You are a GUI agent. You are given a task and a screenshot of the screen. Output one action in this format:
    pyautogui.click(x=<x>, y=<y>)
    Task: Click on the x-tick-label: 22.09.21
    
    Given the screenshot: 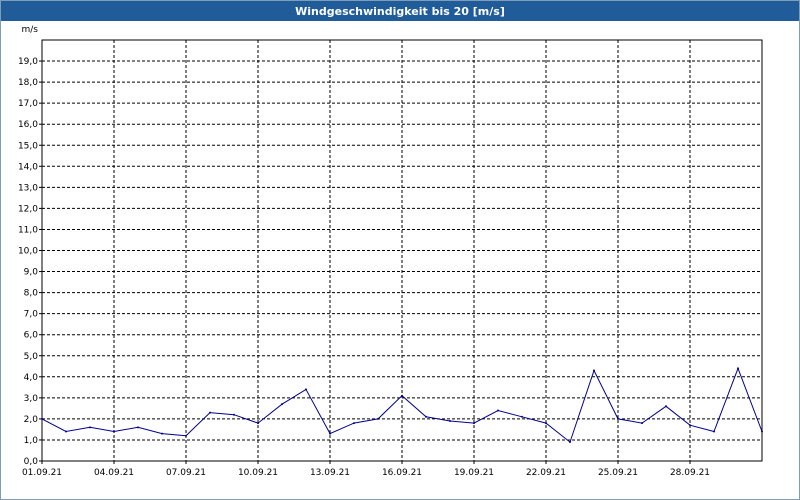 What is the action you would take?
    pyautogui.click(x=546, y=473)
    